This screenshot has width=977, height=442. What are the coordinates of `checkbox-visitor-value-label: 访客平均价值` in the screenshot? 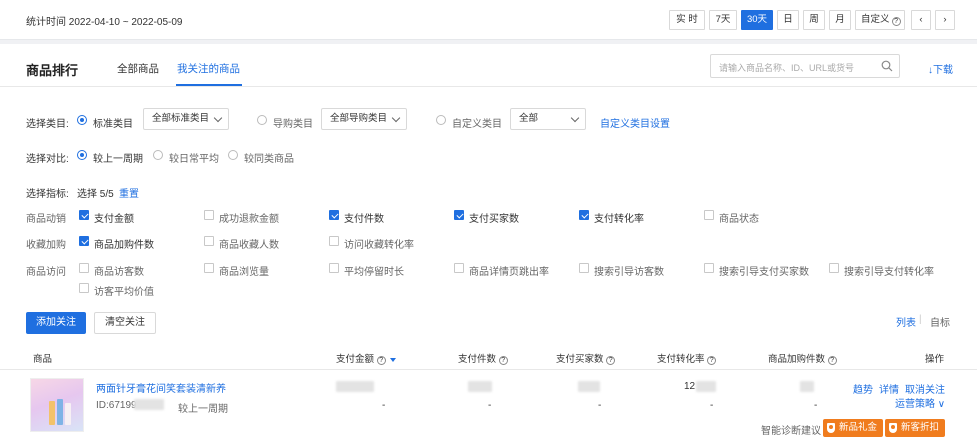 It's located at (124, 292).